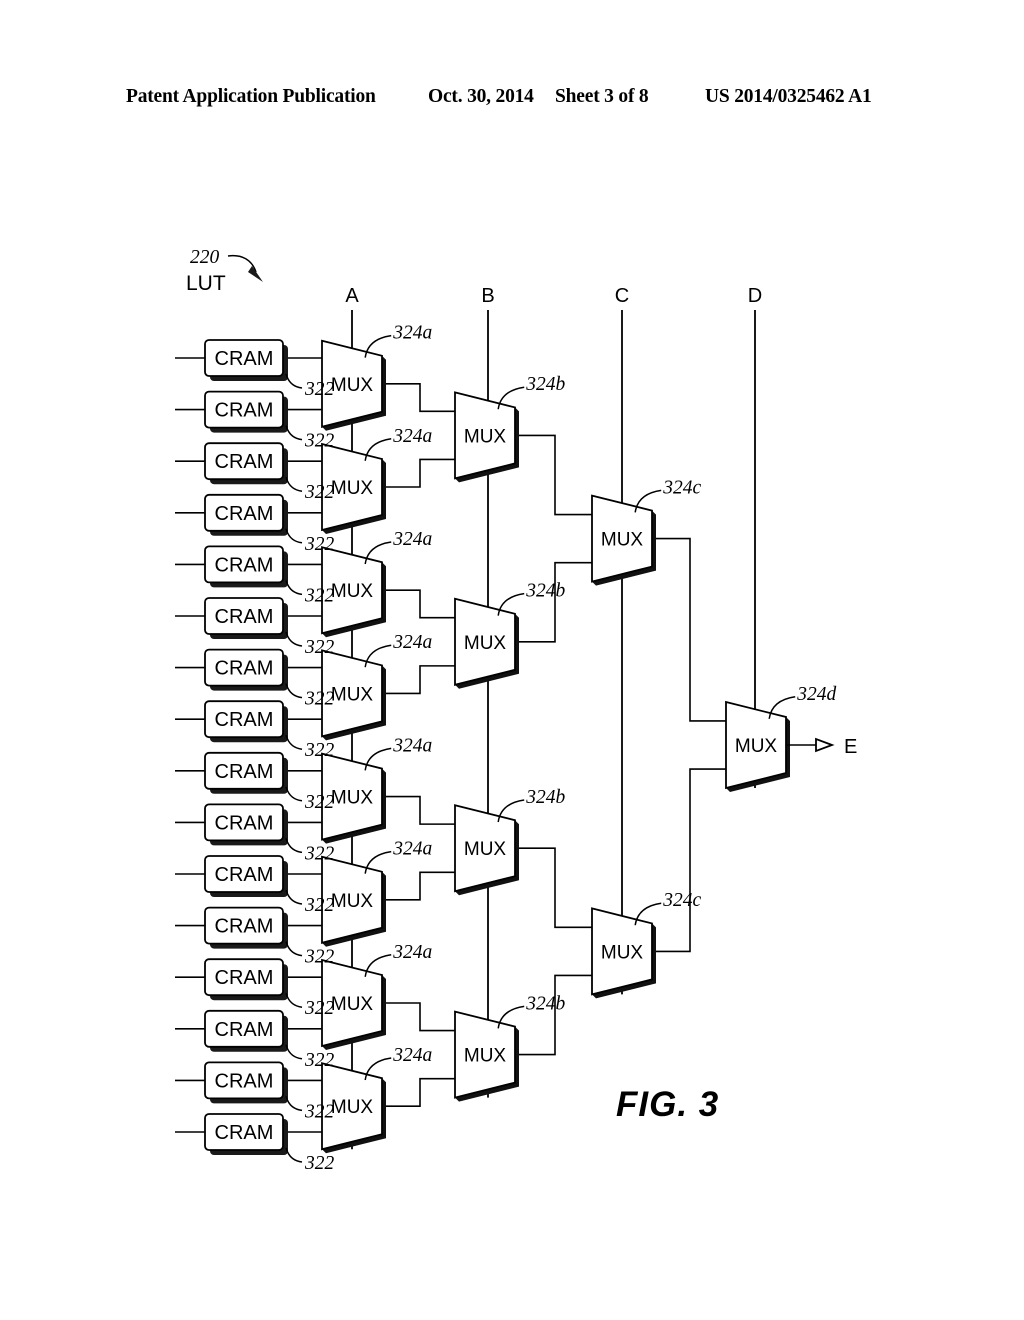  What do you see at coordinates (487, 296) in the screenshot?
I see `select-line-label-b: B` at bounding box center [487, 296].